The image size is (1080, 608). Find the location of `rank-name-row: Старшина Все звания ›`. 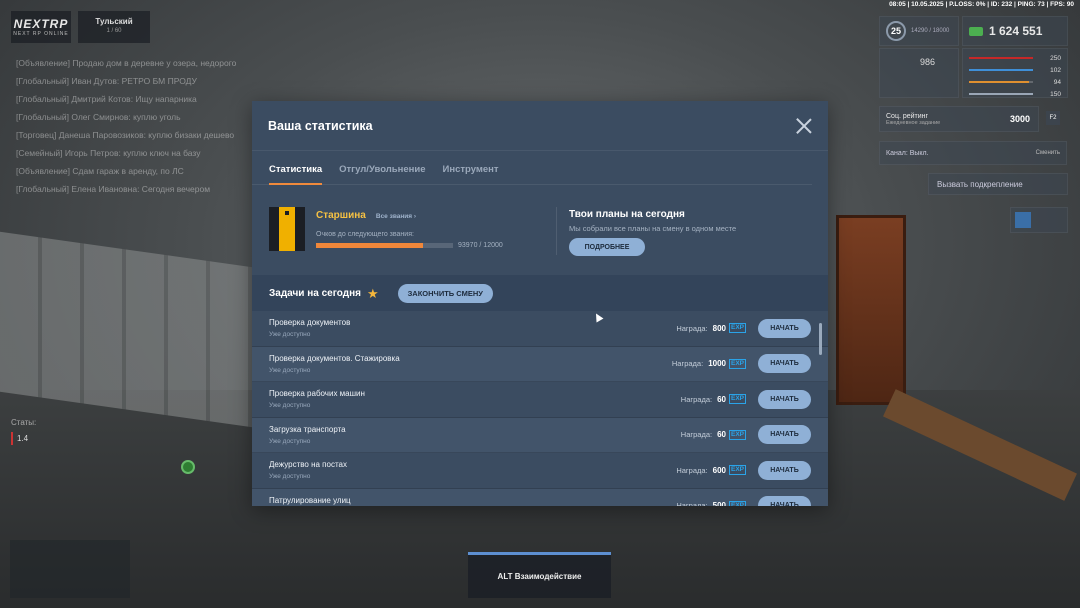

rank-name-row: Старшина Все звания › is located at coordinates (416, 215).